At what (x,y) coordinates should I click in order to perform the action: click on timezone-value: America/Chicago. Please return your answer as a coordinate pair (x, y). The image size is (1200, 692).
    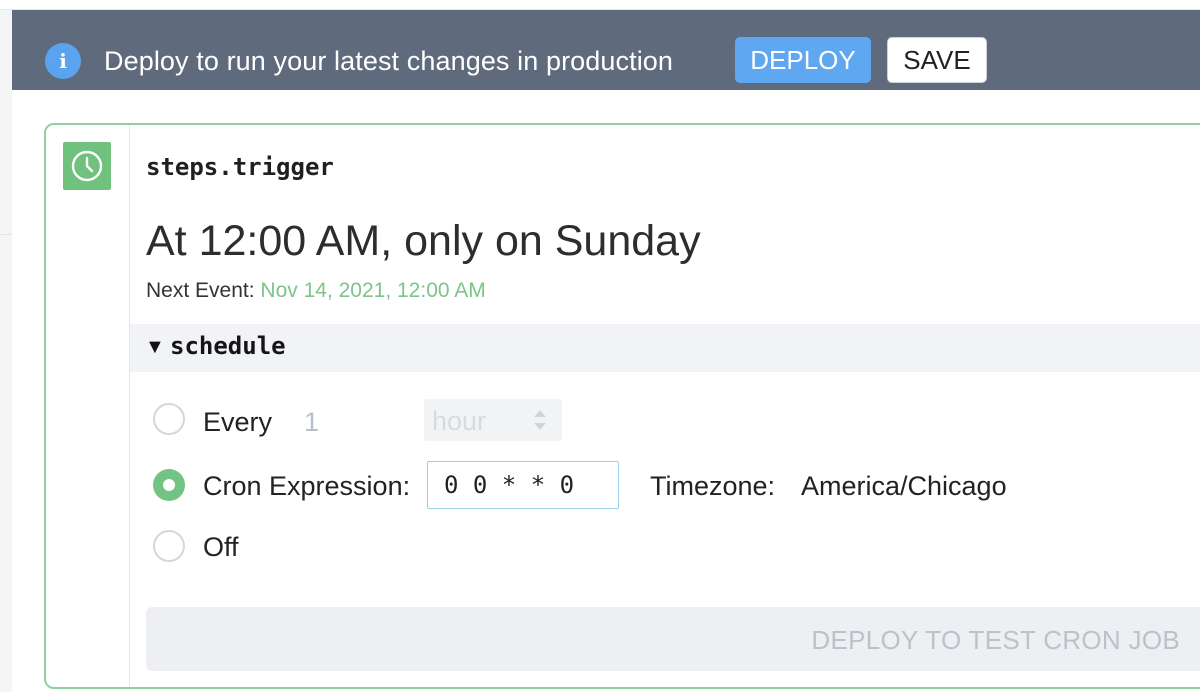
    Looking at the image, I should click on (904, 486).